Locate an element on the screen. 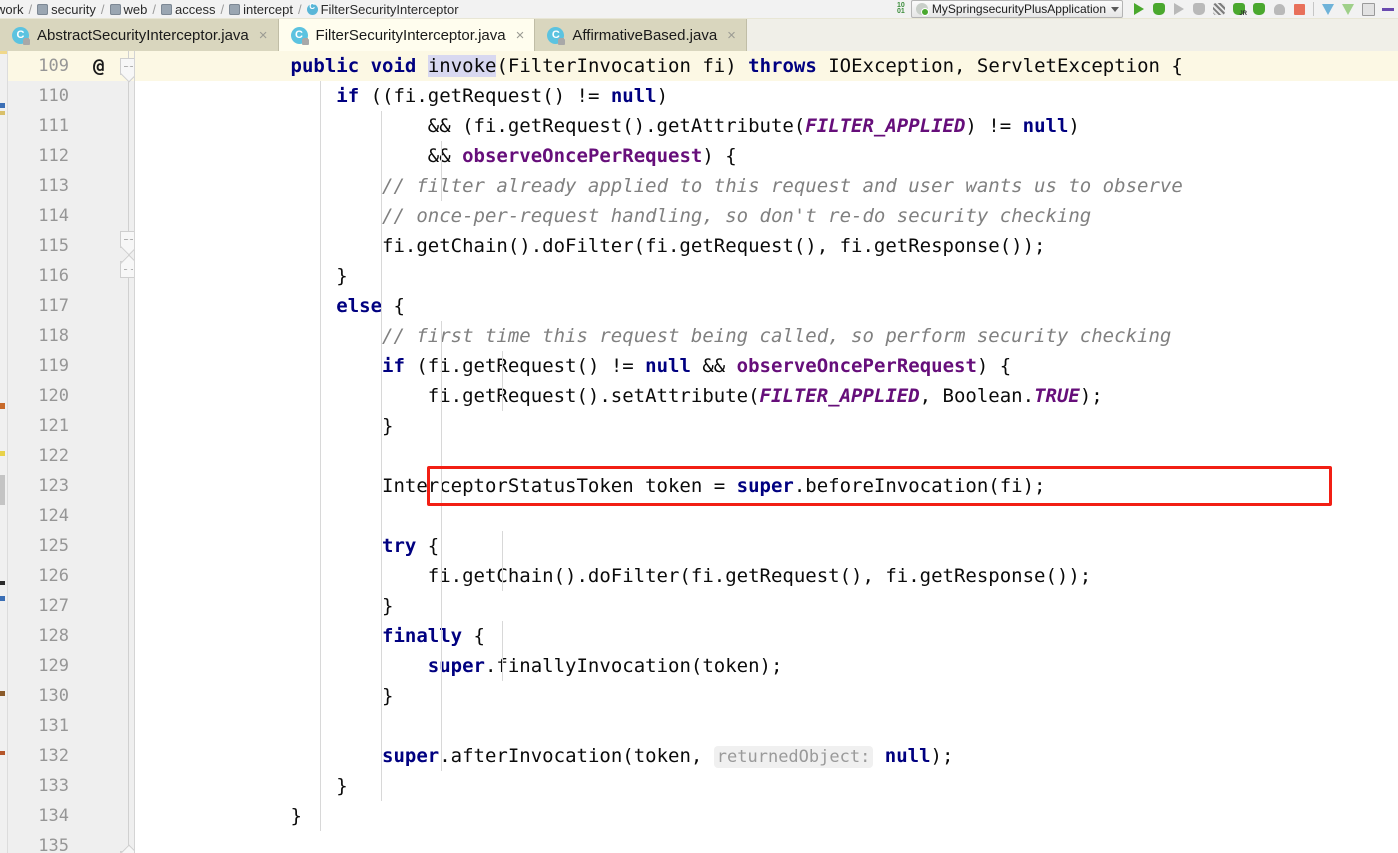 The height and width of the screenshot is (853, 1398). line-number: 129 is located at coordinates (39, 666).